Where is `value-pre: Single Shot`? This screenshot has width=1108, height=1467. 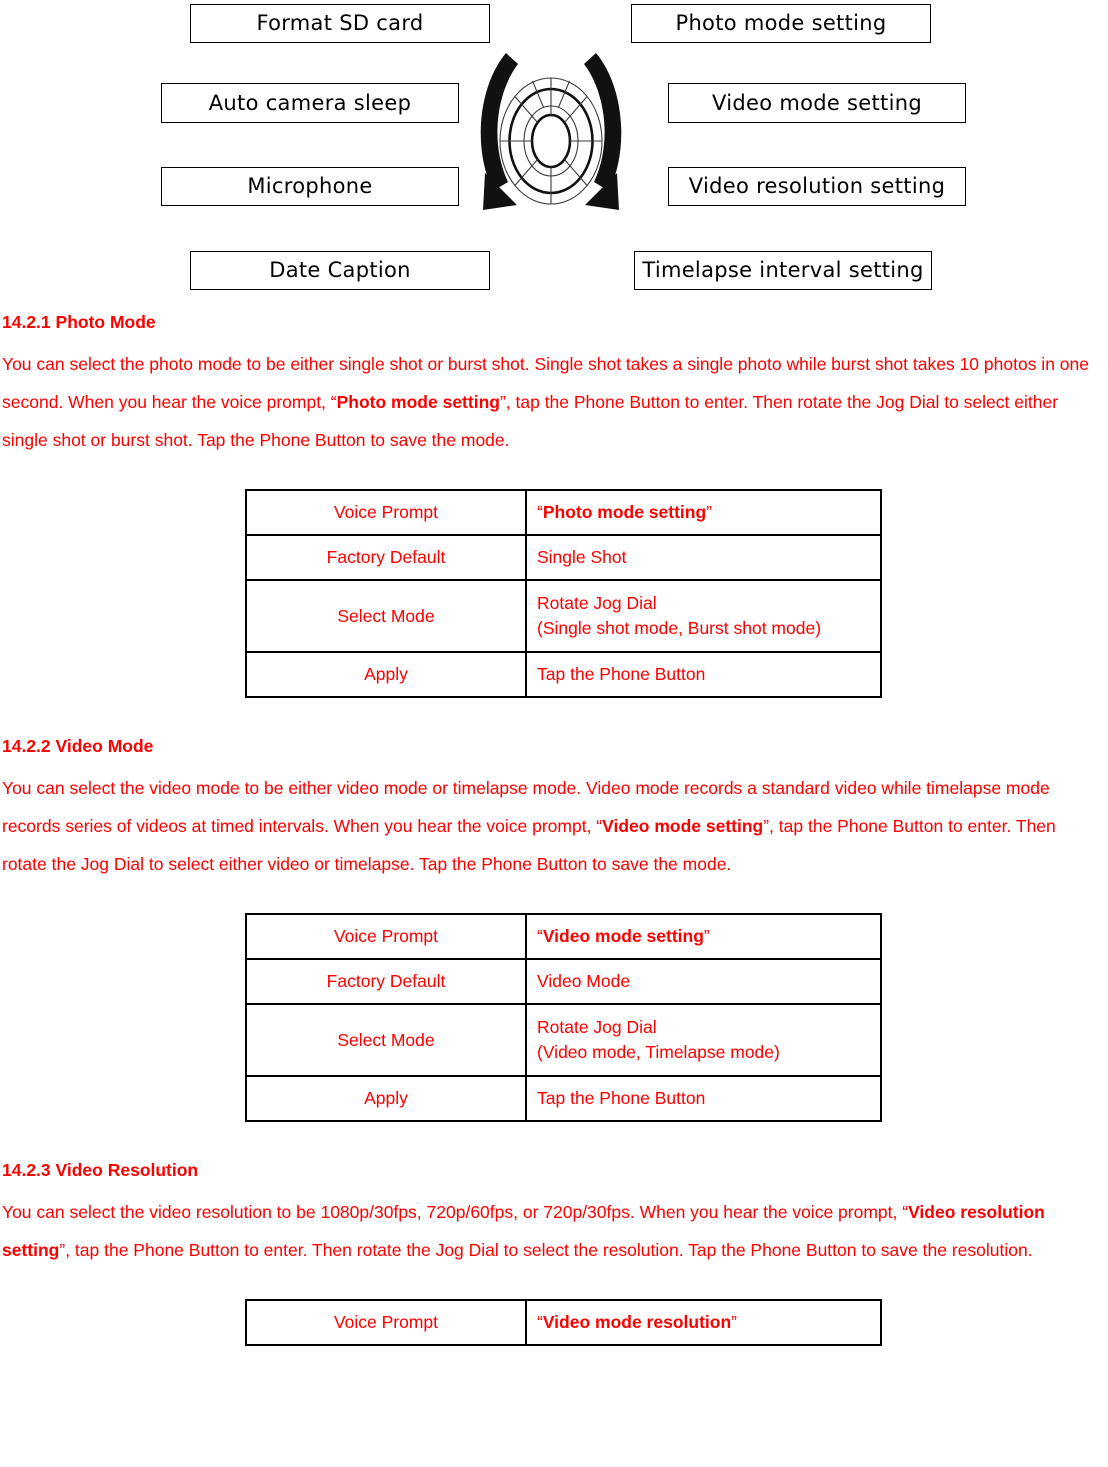 value-pre: Single Shot is located at coordinates (582, 557).